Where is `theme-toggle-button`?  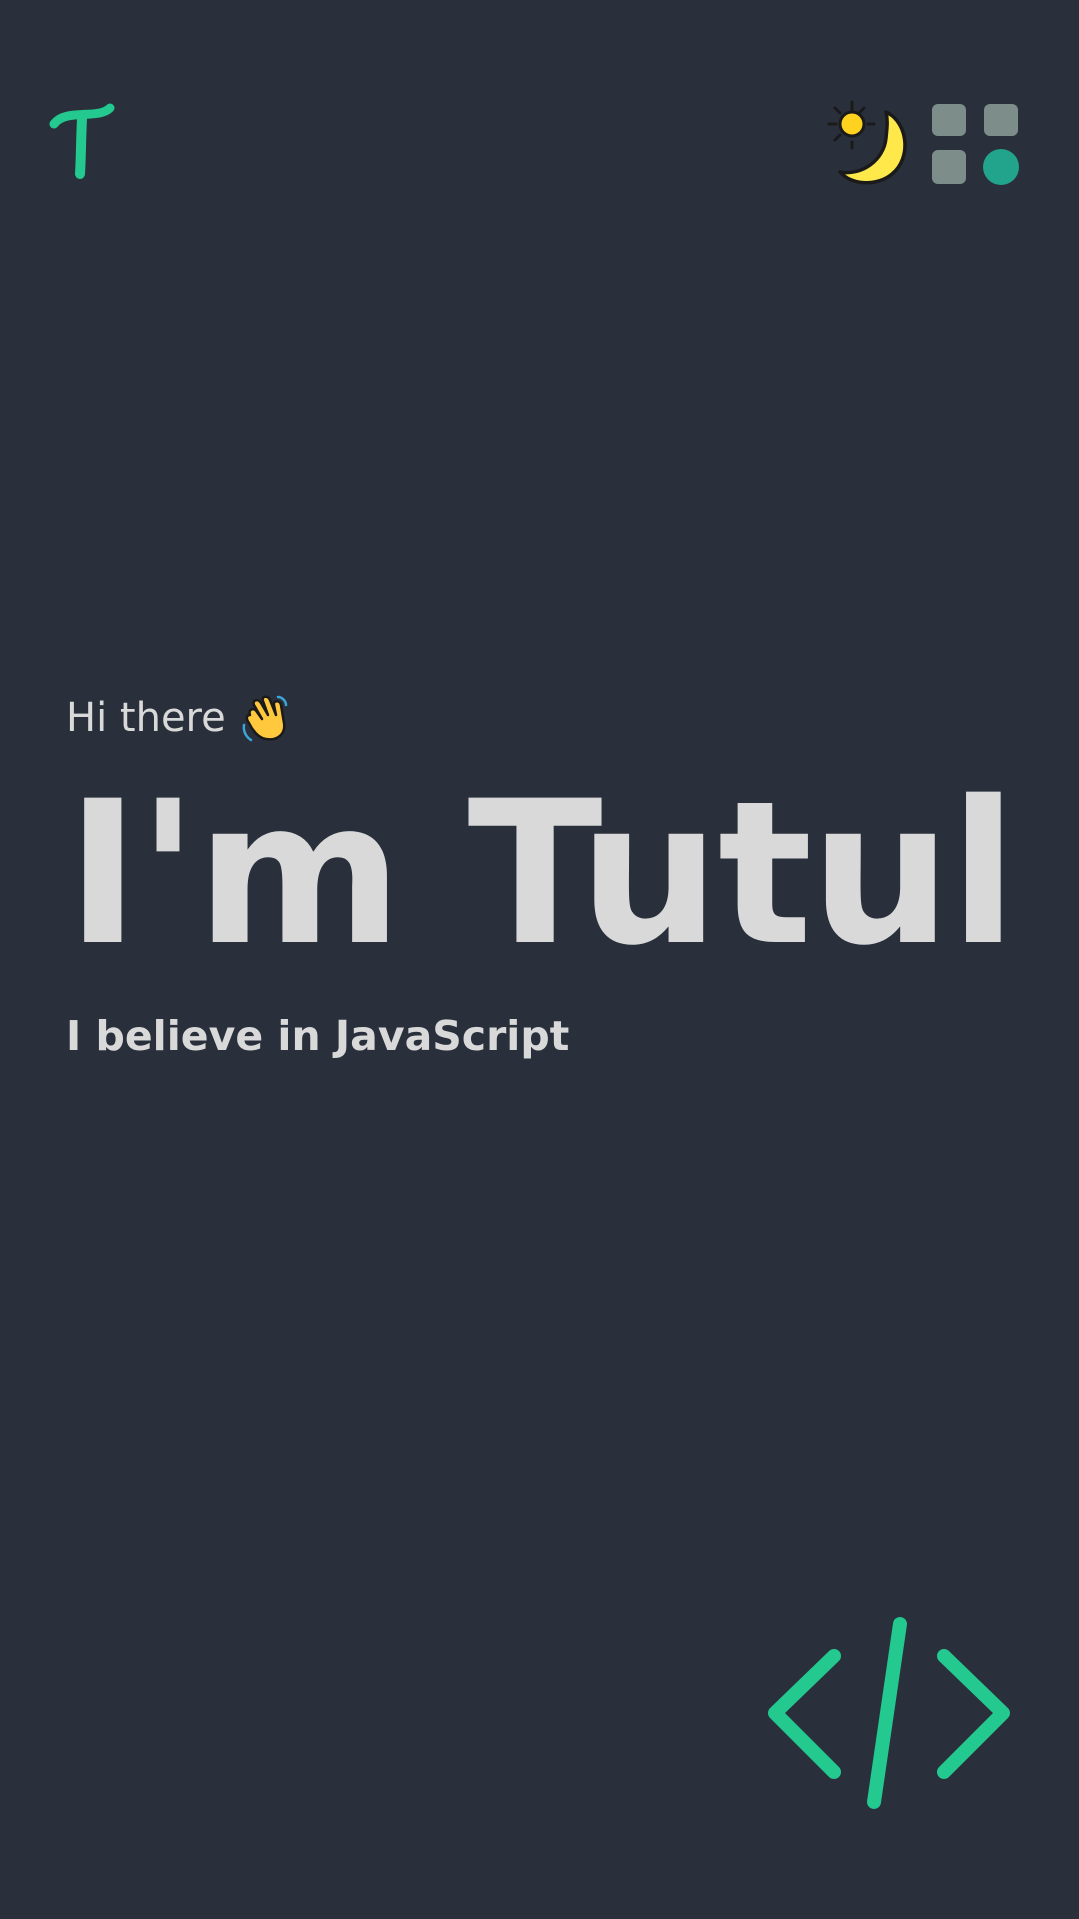 theme-toggle-button is located at coordinates (866, 144).